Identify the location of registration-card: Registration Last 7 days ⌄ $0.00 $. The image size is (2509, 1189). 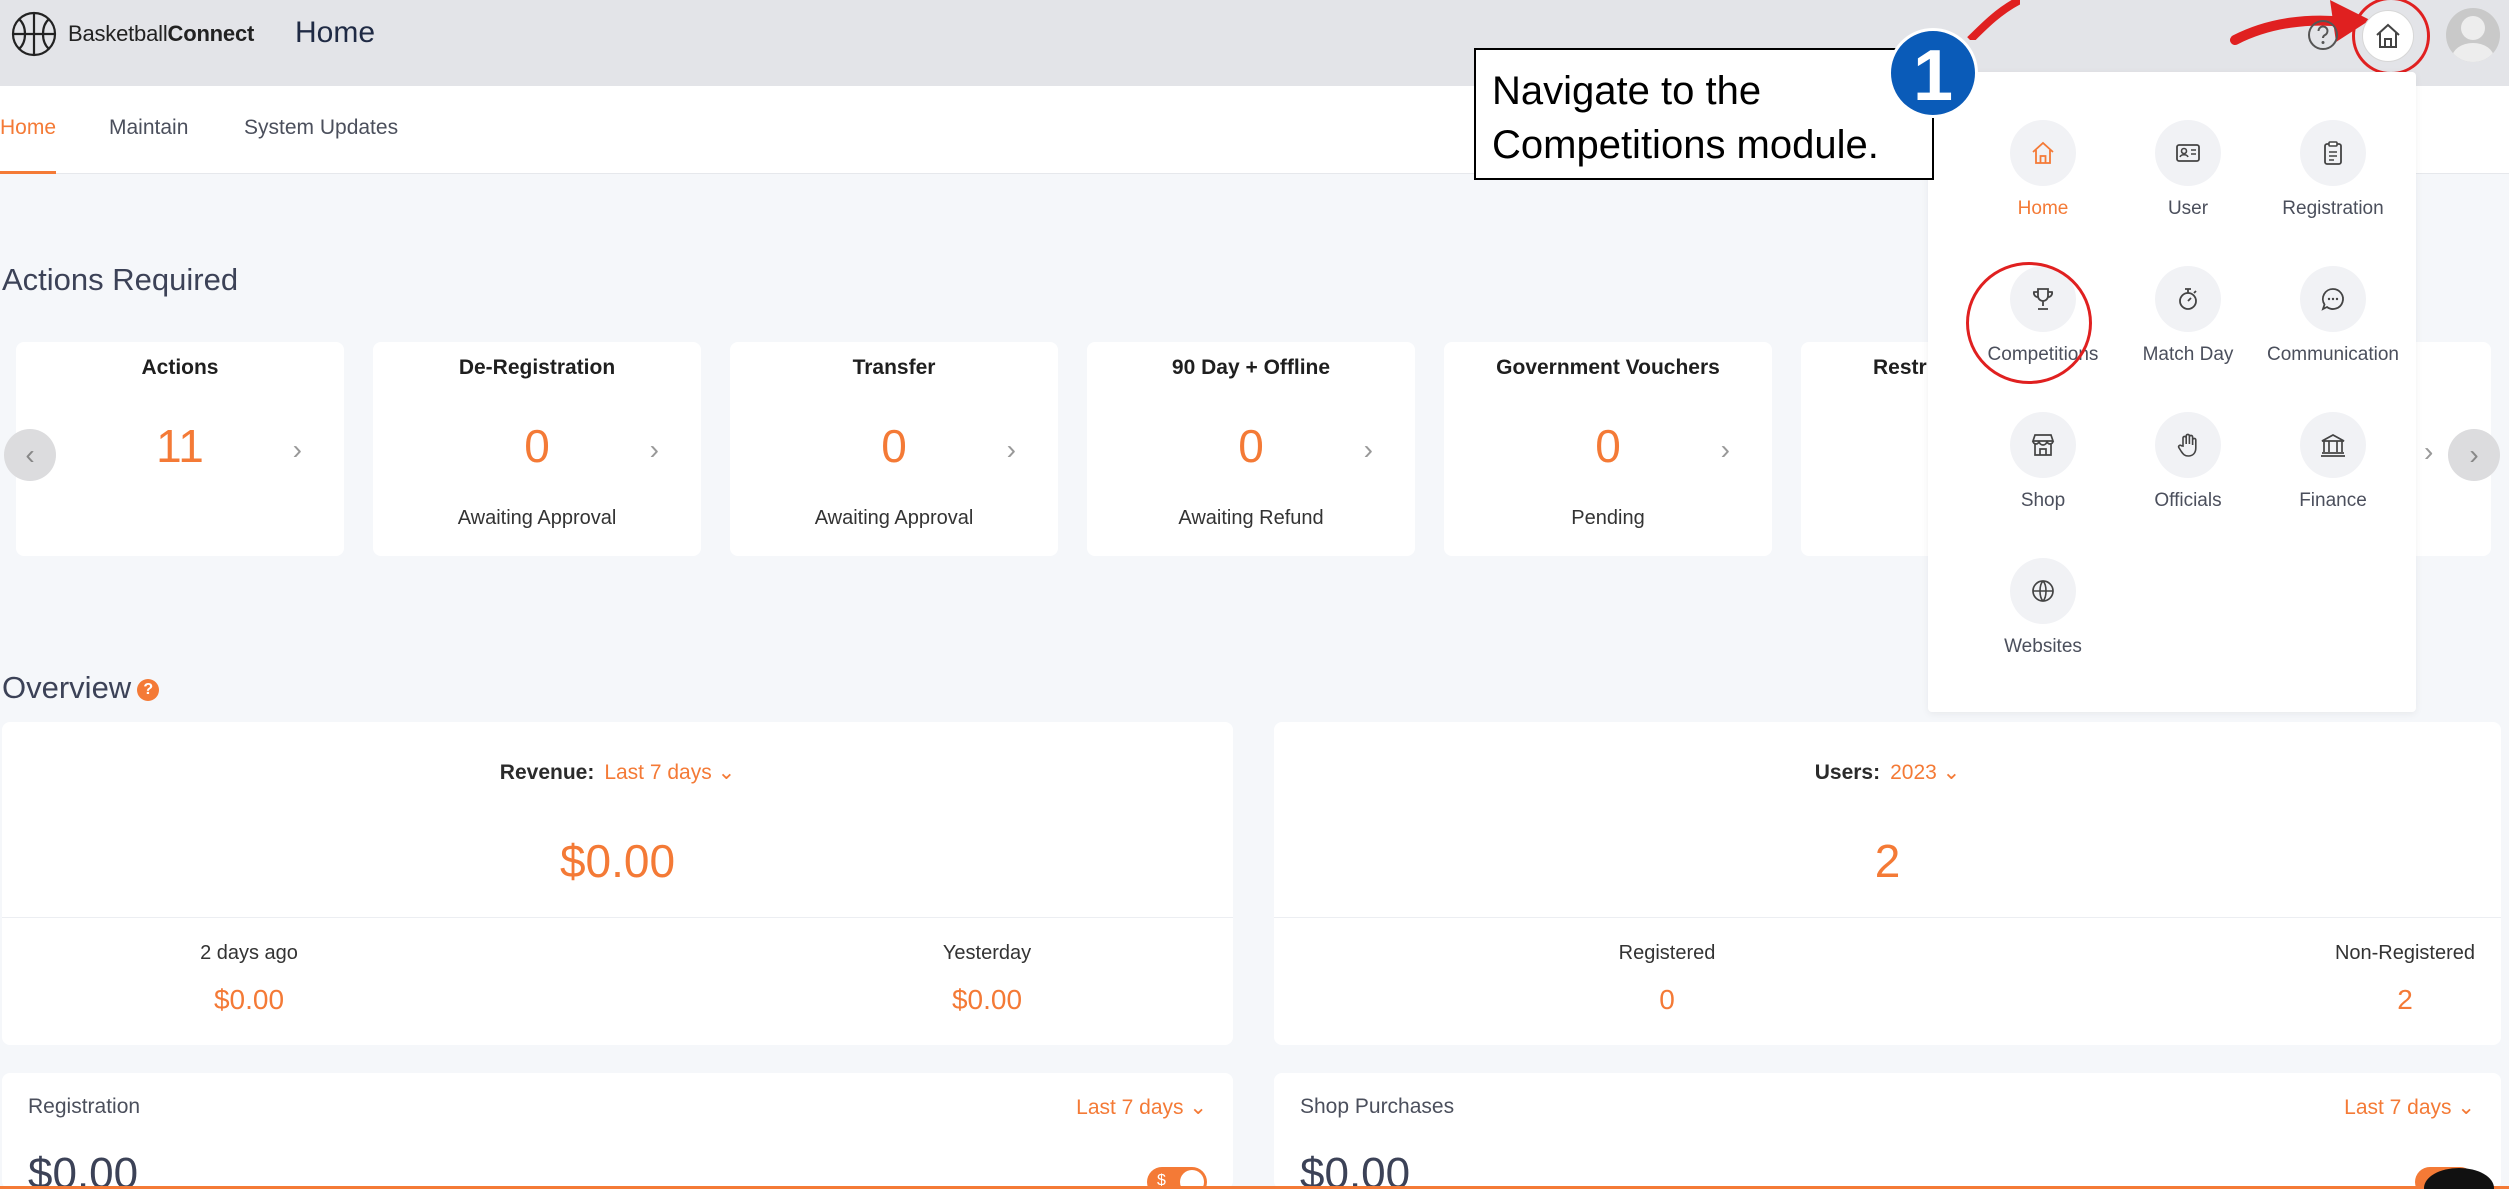
(617, 1131).